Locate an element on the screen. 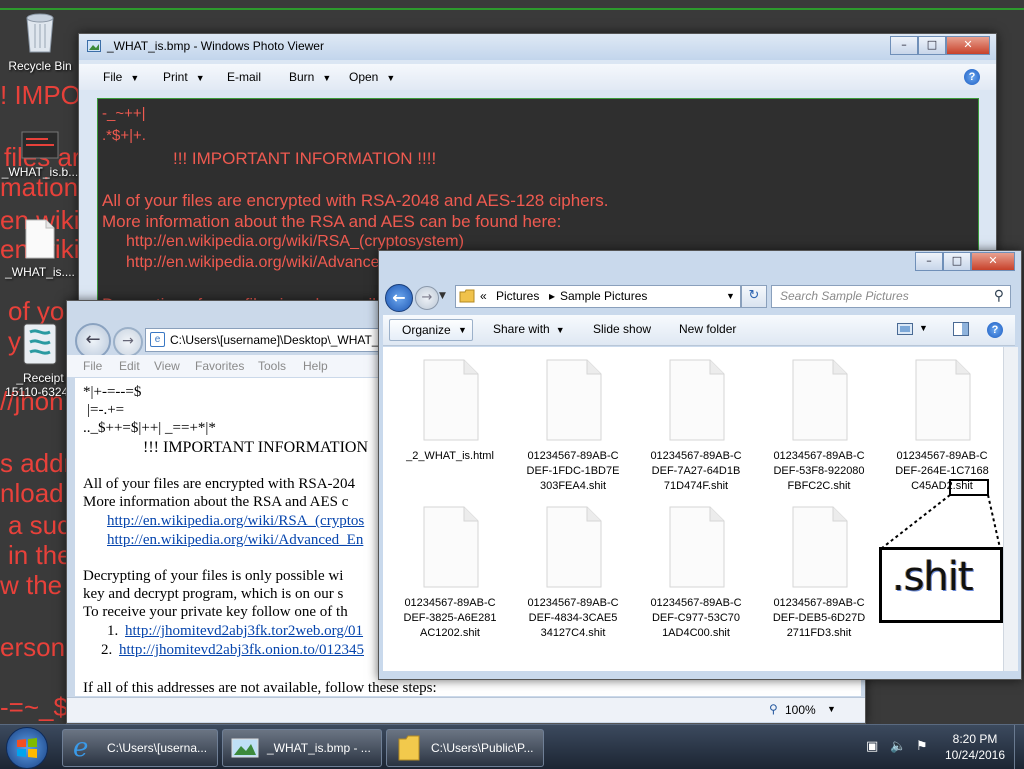  wallpaper-line: a suc is located at coordinates (39, 525).